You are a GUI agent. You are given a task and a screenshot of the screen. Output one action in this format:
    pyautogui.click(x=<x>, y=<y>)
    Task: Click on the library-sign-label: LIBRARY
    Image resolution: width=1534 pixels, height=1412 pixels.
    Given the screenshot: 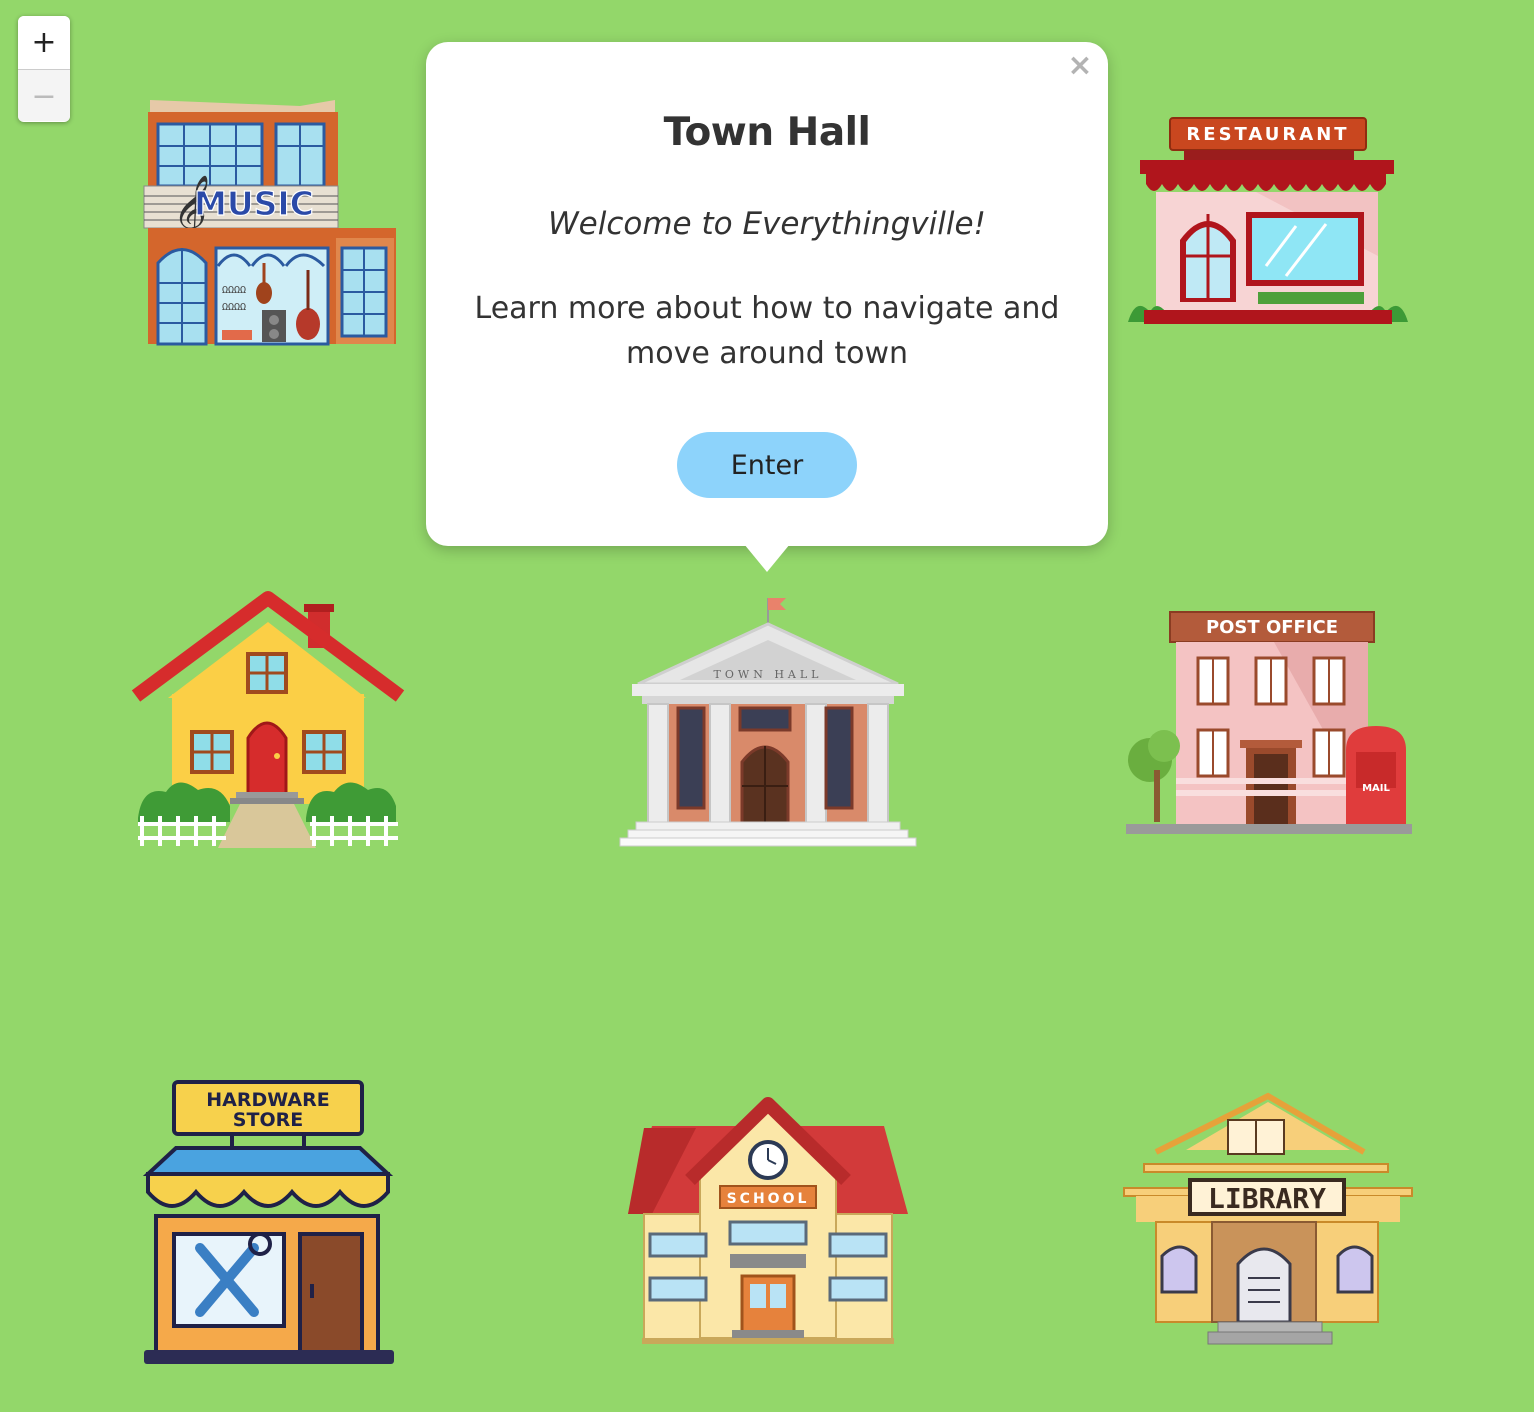 What is the action you would take?
    pyautogui.click(x=1267, y=1198)
    